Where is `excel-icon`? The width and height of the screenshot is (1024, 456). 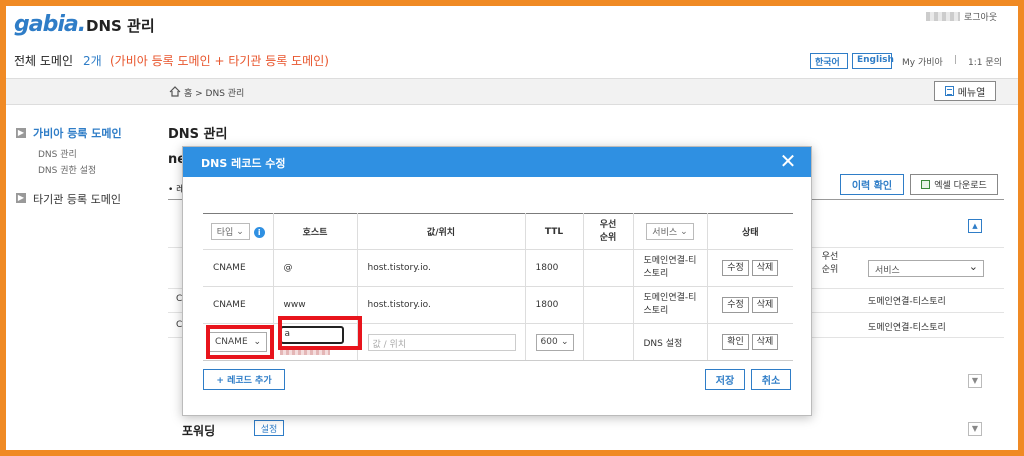
excel-icon is located at coordinates (926, 184).